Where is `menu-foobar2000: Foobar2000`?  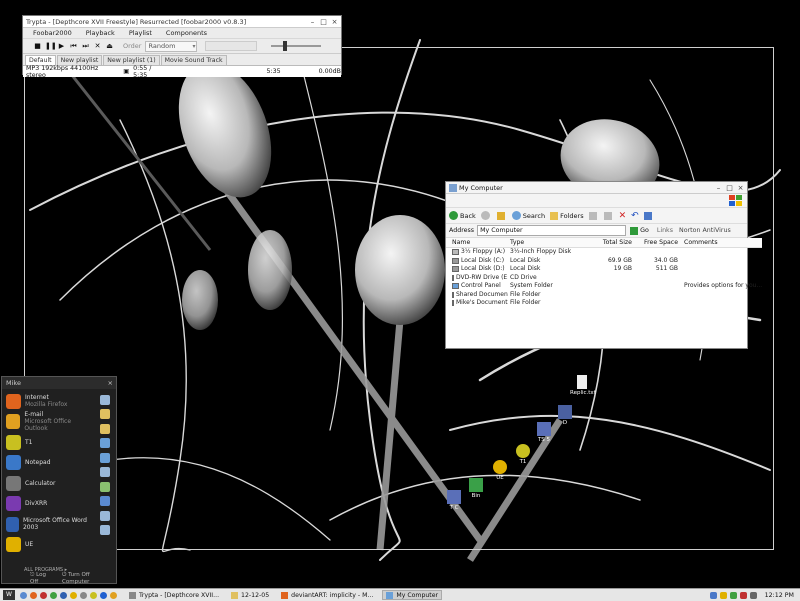 menu-foobar2000: Foobar2000 is located at coordinates (52, 33).